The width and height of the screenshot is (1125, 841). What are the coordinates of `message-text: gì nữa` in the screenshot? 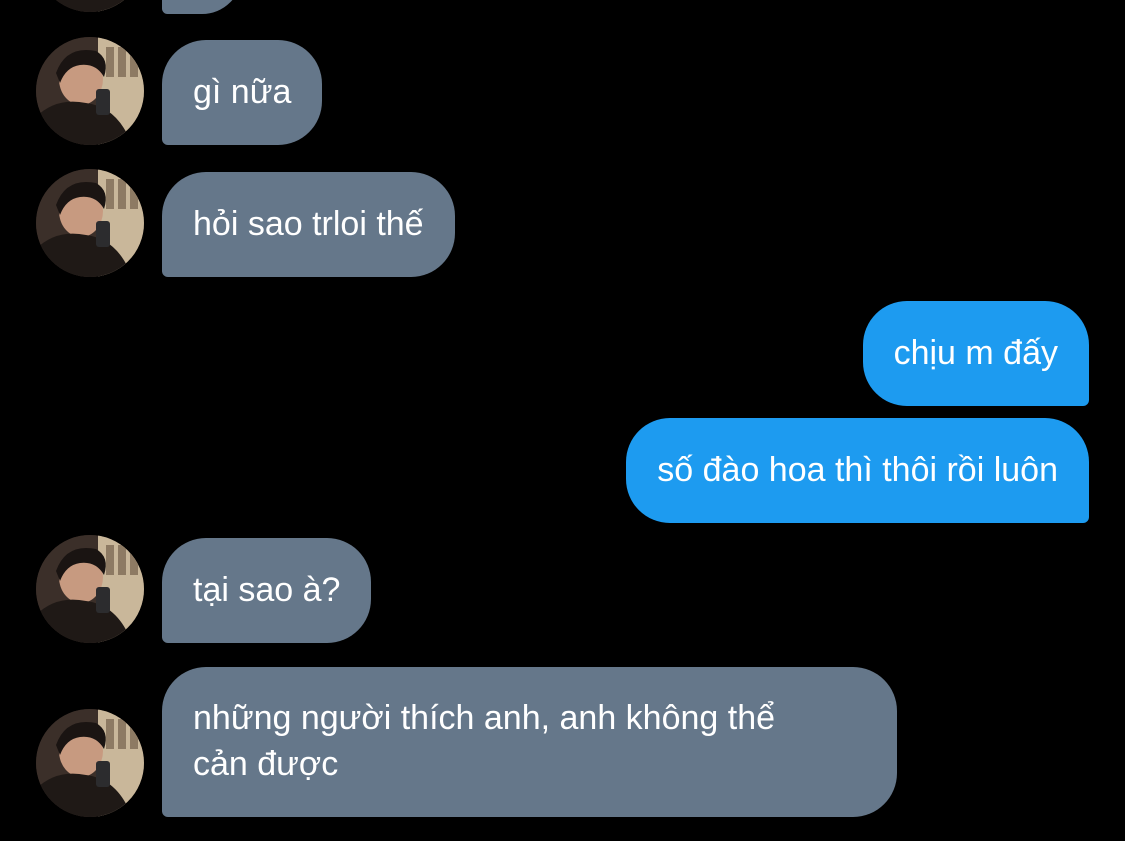 It's located at (242, 92).